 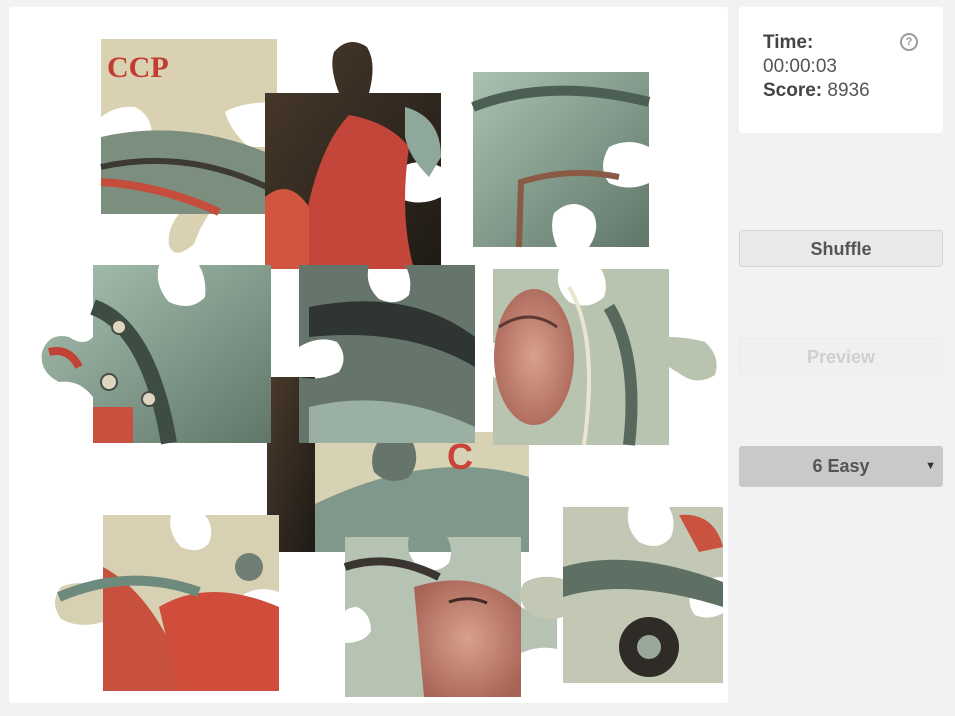 I want to click on difficulty-value: 6 Easy, so click(x=841, y=466).